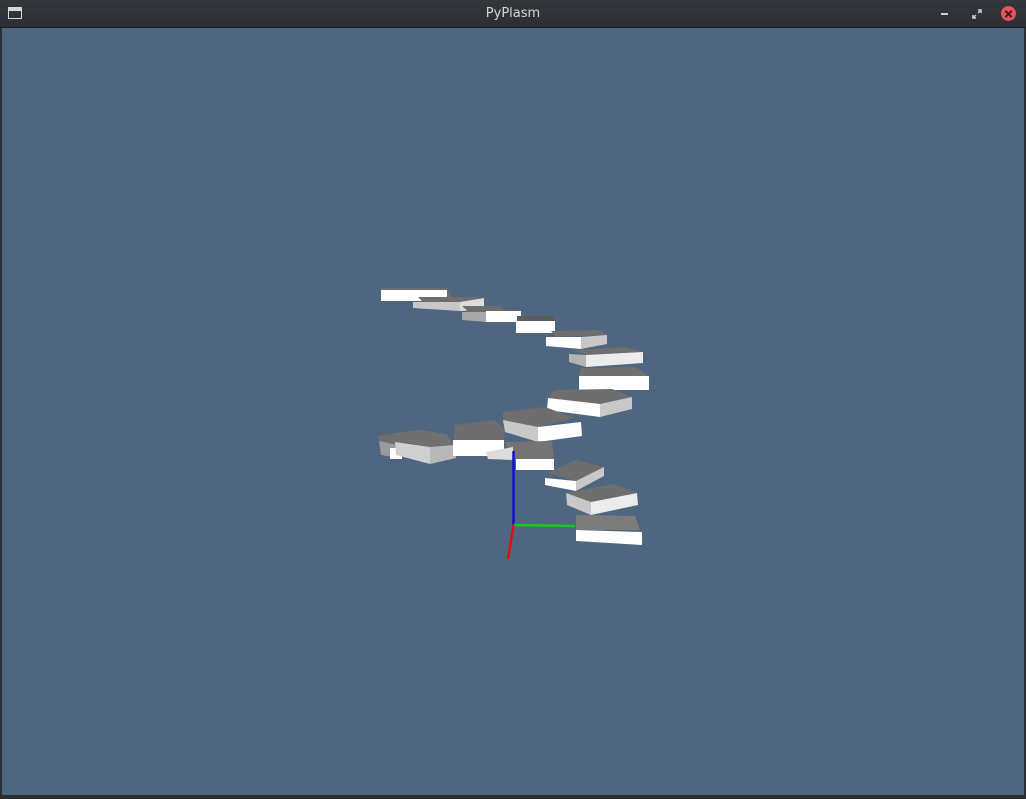 The image size is (1026, 799). What do you see at coordinates (513, 424) in the screenshot?
I see `staircase-scene` at bounding box center [513, 424].